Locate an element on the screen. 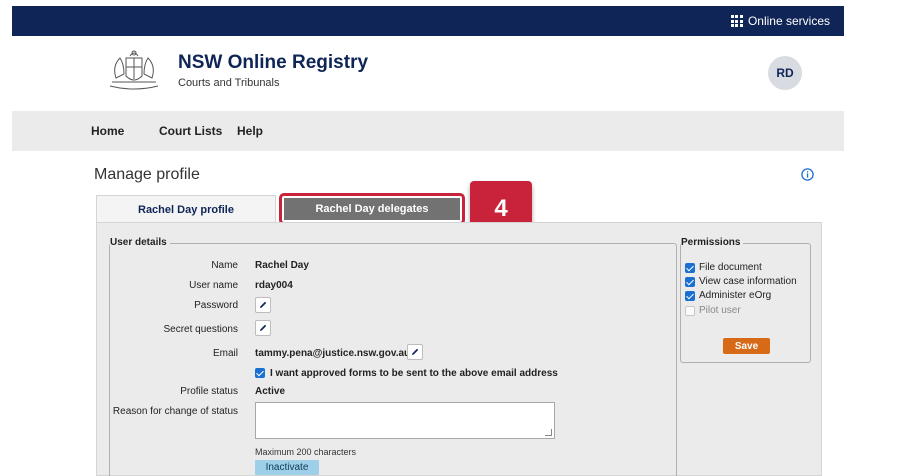  online-services-label: Online services is located at coordinates (788, 21).